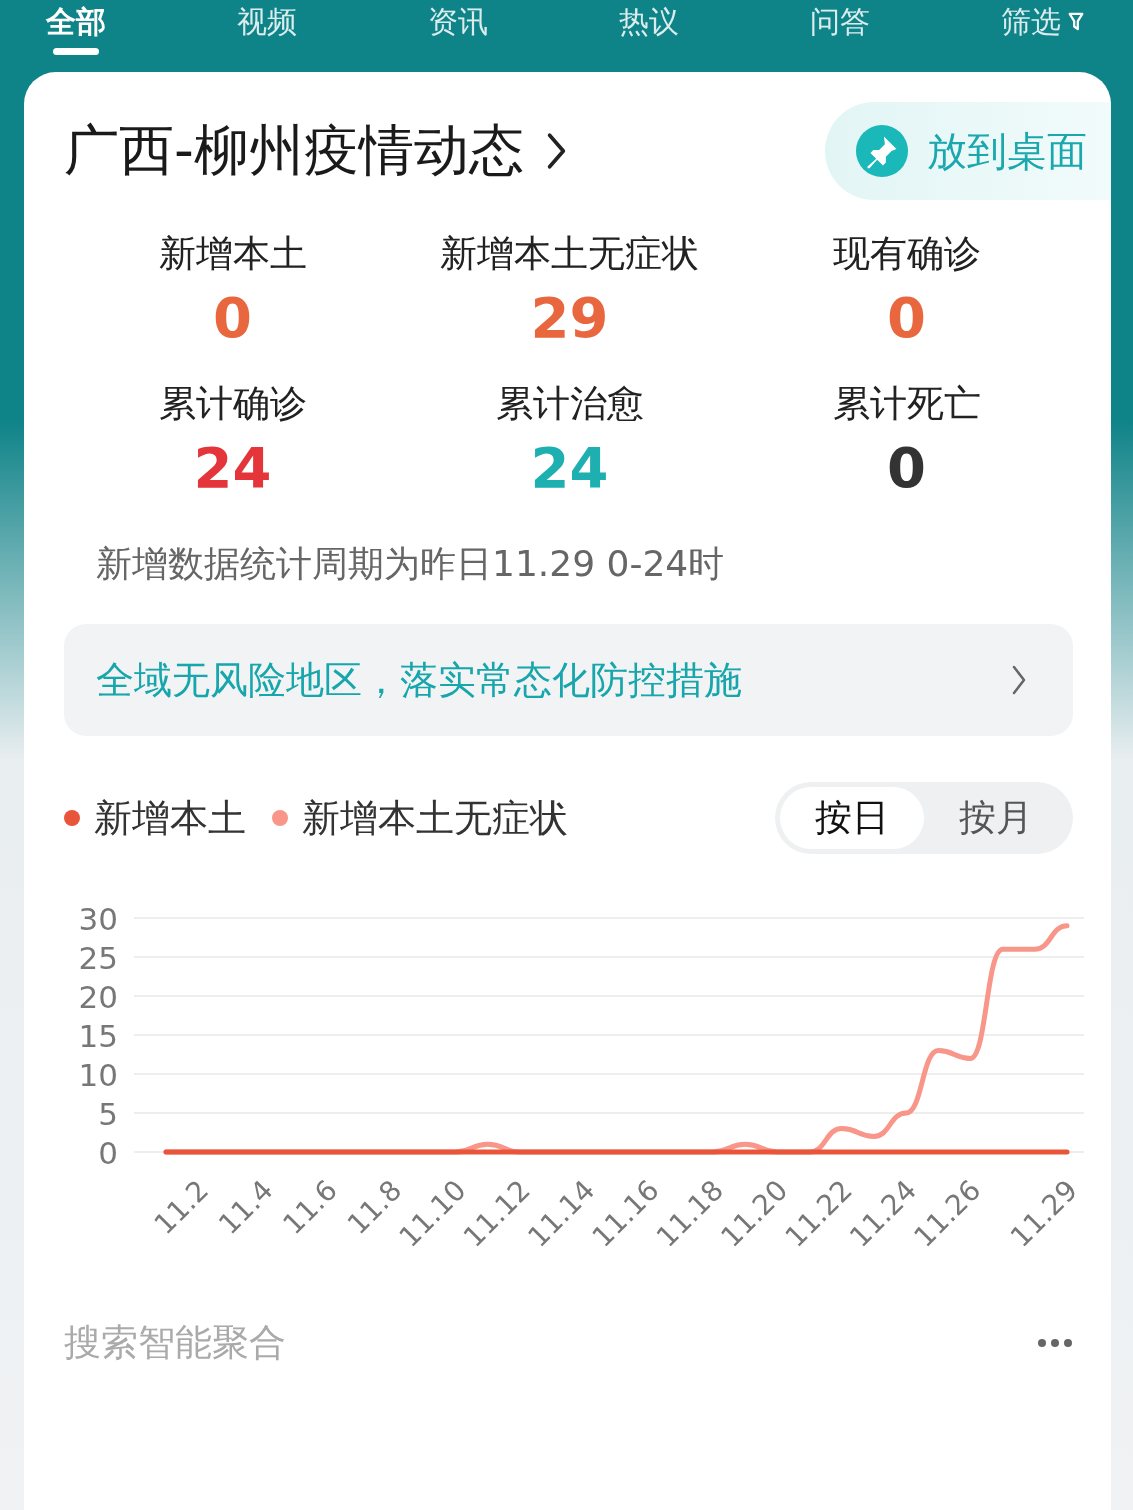 The image size is (1133, 1510). What do you see at coordinates (232, 254) in the screenshot?
I see `stat-label: 新增本土` at bounding box center [232, 254].